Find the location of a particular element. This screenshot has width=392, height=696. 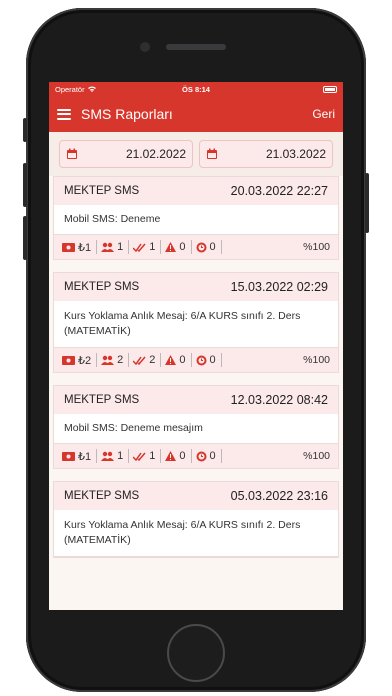

report-stats: ₺2 2 2 0 0 %100 is located at coordinates (196, 360).